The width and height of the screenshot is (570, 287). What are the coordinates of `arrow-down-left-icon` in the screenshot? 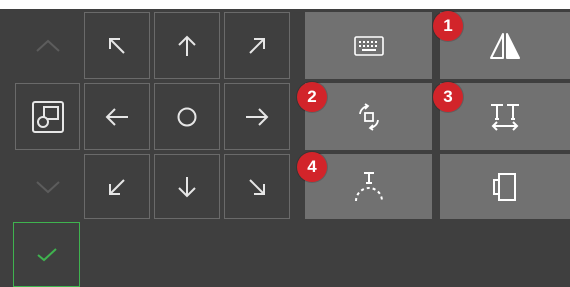 It's located at (117, 186).